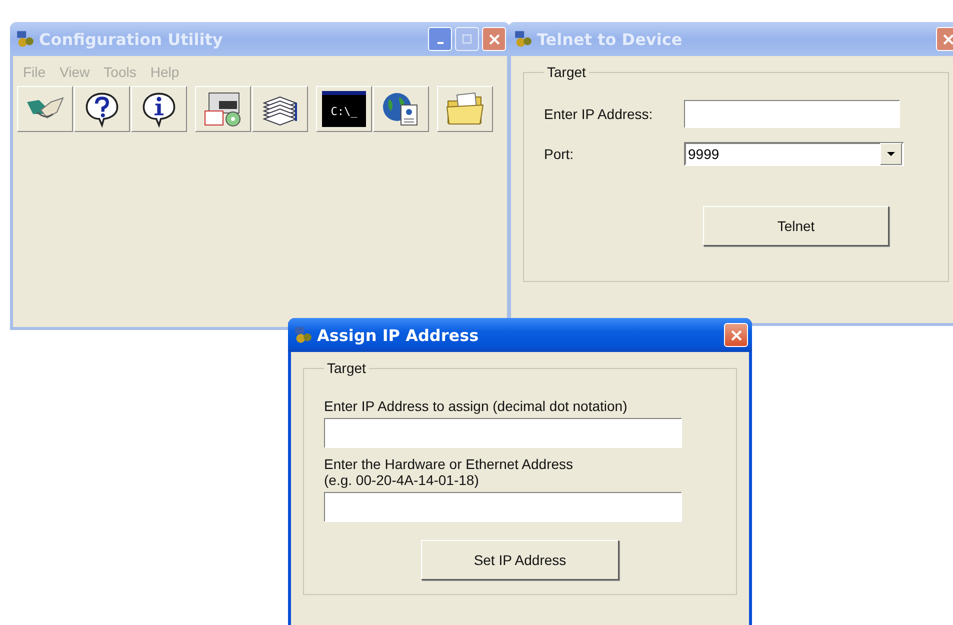 Image resolution: width=953 pixels, height=625 pixels. Describe the element at coordinates (449, 472) in the screenshot. I see `field-label: Enter the Hardware or Ethernet Address (e.g. 00-20-4A-14-01-18)` at that location.